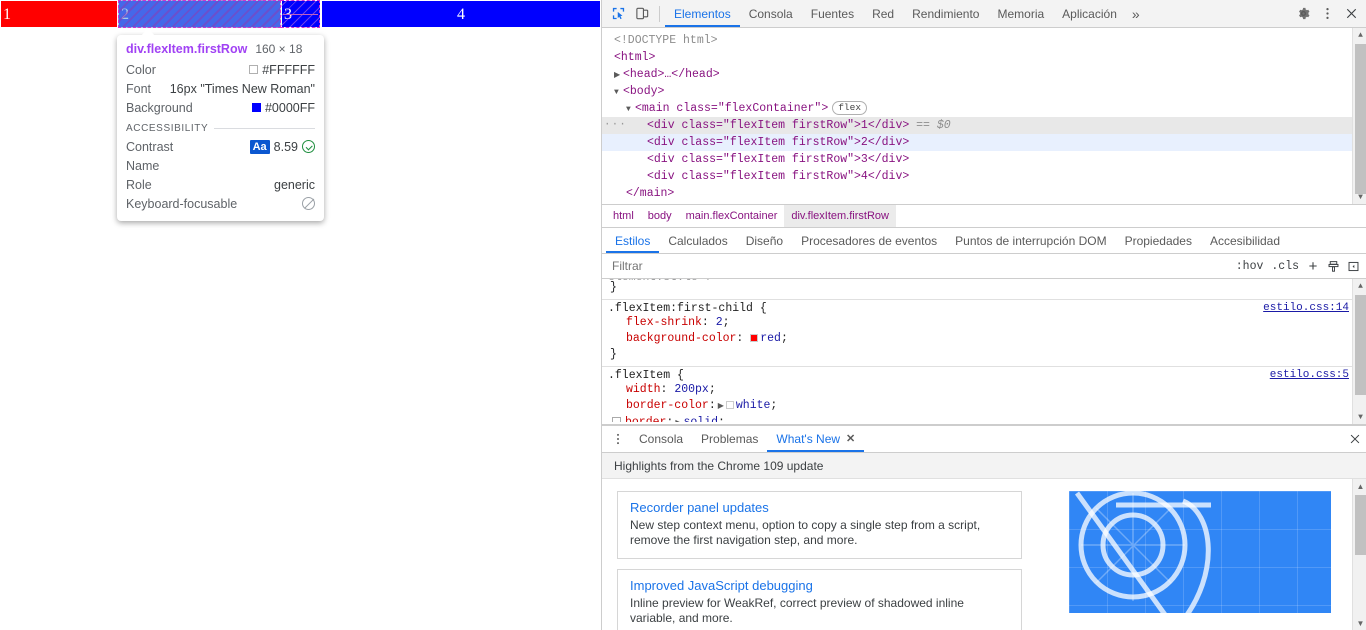 This screenshot has width=1366, height=630. What do you see at coordinates (987, 323) in the screenshot?
I see `css-declaration: flex-shrink: 2;` at bounding box center [987, 323].